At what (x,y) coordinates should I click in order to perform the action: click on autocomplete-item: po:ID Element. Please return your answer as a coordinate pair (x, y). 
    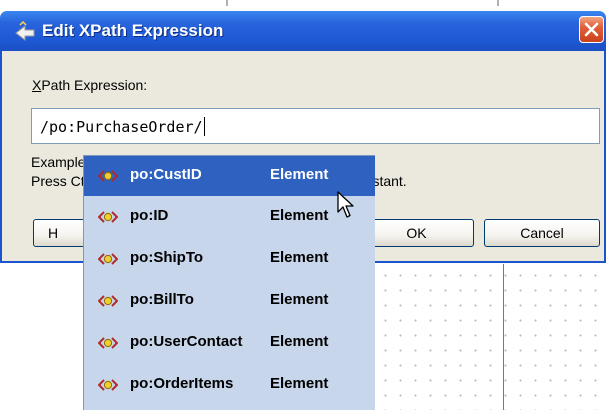
    Looking at the image, I should click on (229, 217).